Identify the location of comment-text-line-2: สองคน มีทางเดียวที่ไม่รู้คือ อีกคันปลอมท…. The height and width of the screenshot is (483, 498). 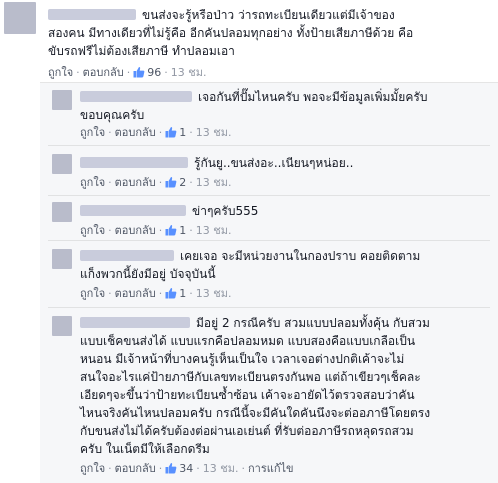
(231, 33).